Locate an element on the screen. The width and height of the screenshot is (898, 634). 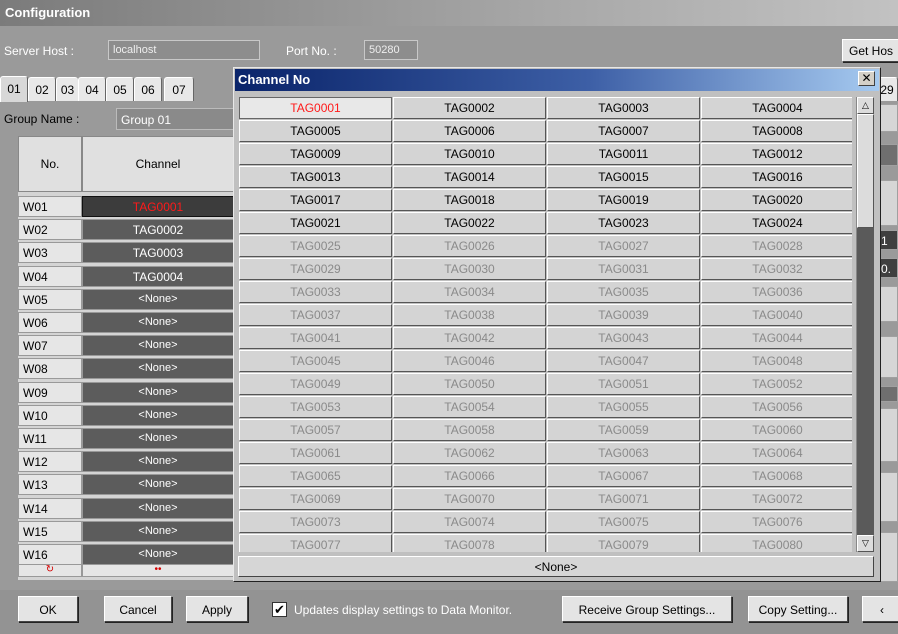
tag-cell: TAG0064 is located at coordinates (776, 453).